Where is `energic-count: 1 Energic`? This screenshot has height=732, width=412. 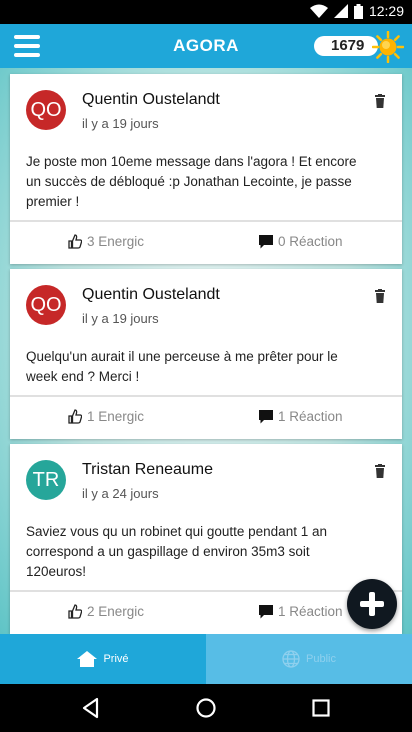
energic-count: 1 Energic is located at coordinates (116, 416).